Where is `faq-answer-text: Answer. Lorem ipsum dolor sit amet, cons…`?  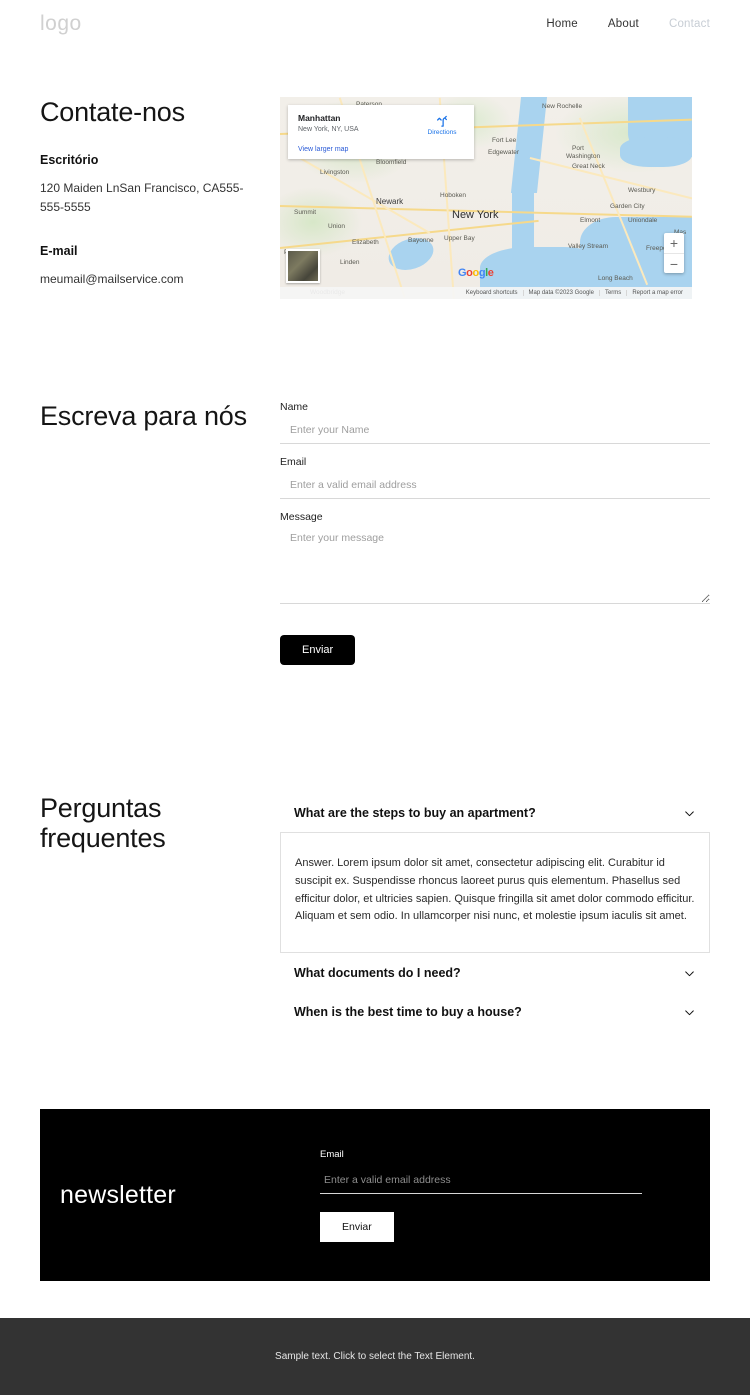 faq-answer-text: Answer. Lorem ipsum dolor sit amet, cons… is located at coordinates (495, 893).